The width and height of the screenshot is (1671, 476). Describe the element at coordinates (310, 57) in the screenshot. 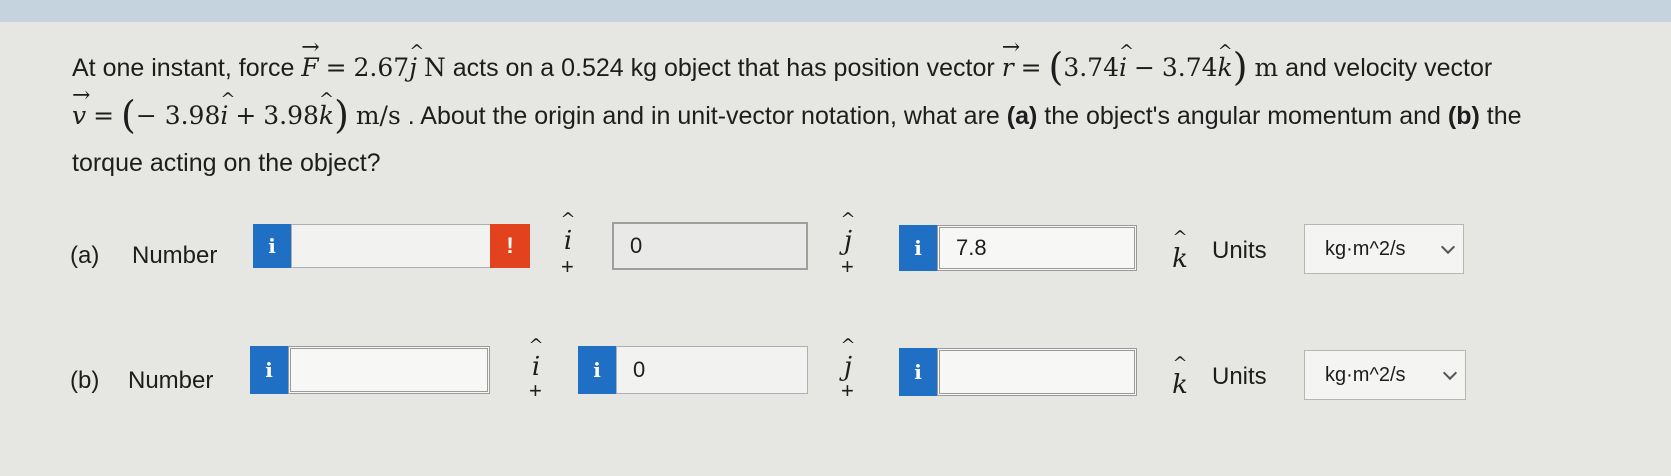

I see `force-symbol: F` at that location.